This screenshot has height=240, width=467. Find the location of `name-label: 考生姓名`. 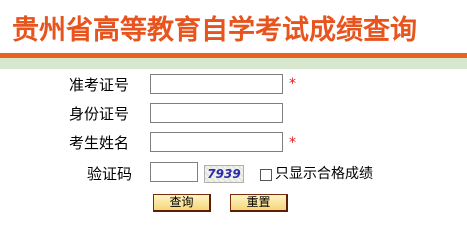

name-label: 考生姓名 is located at coordinates (99, 143).